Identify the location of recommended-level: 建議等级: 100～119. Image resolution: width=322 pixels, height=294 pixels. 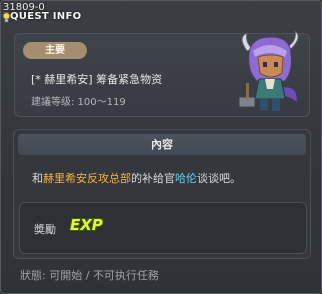
(78, 102).